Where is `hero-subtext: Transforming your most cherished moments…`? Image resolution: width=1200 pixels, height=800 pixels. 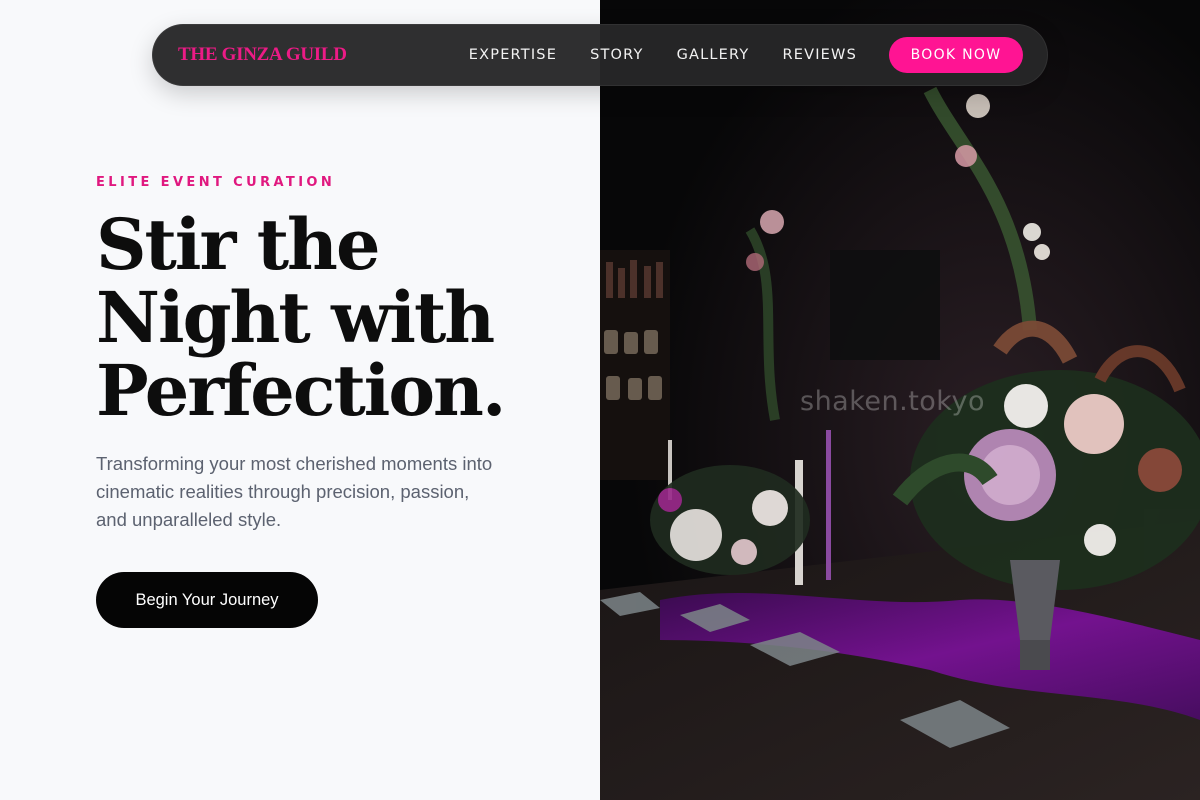 hero-subtext: Transforming your most cherished moments… is located at coordinates (294, 491).